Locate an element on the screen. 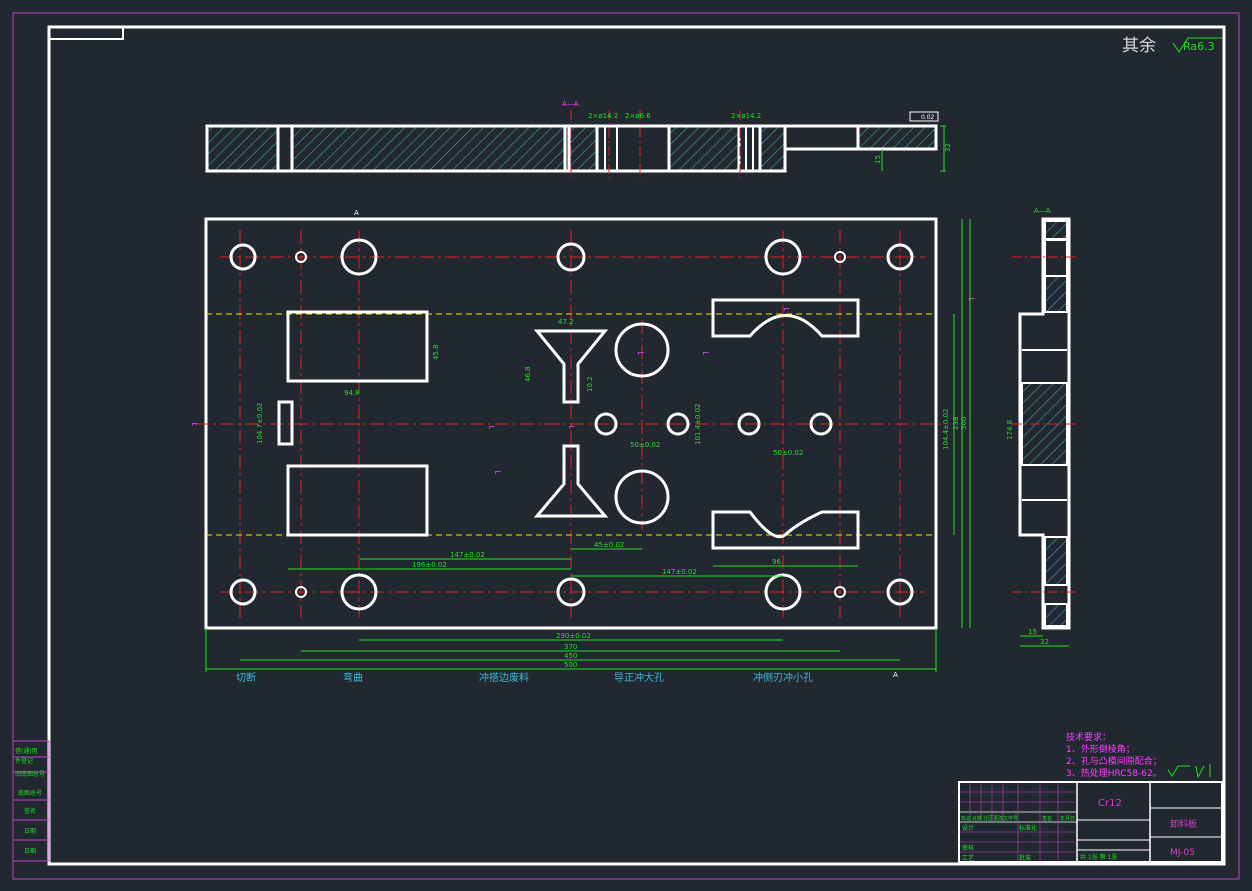 This screenshot has height=891, width=1252. role2-0: 标准化 is located at coordinates (1028, 828).